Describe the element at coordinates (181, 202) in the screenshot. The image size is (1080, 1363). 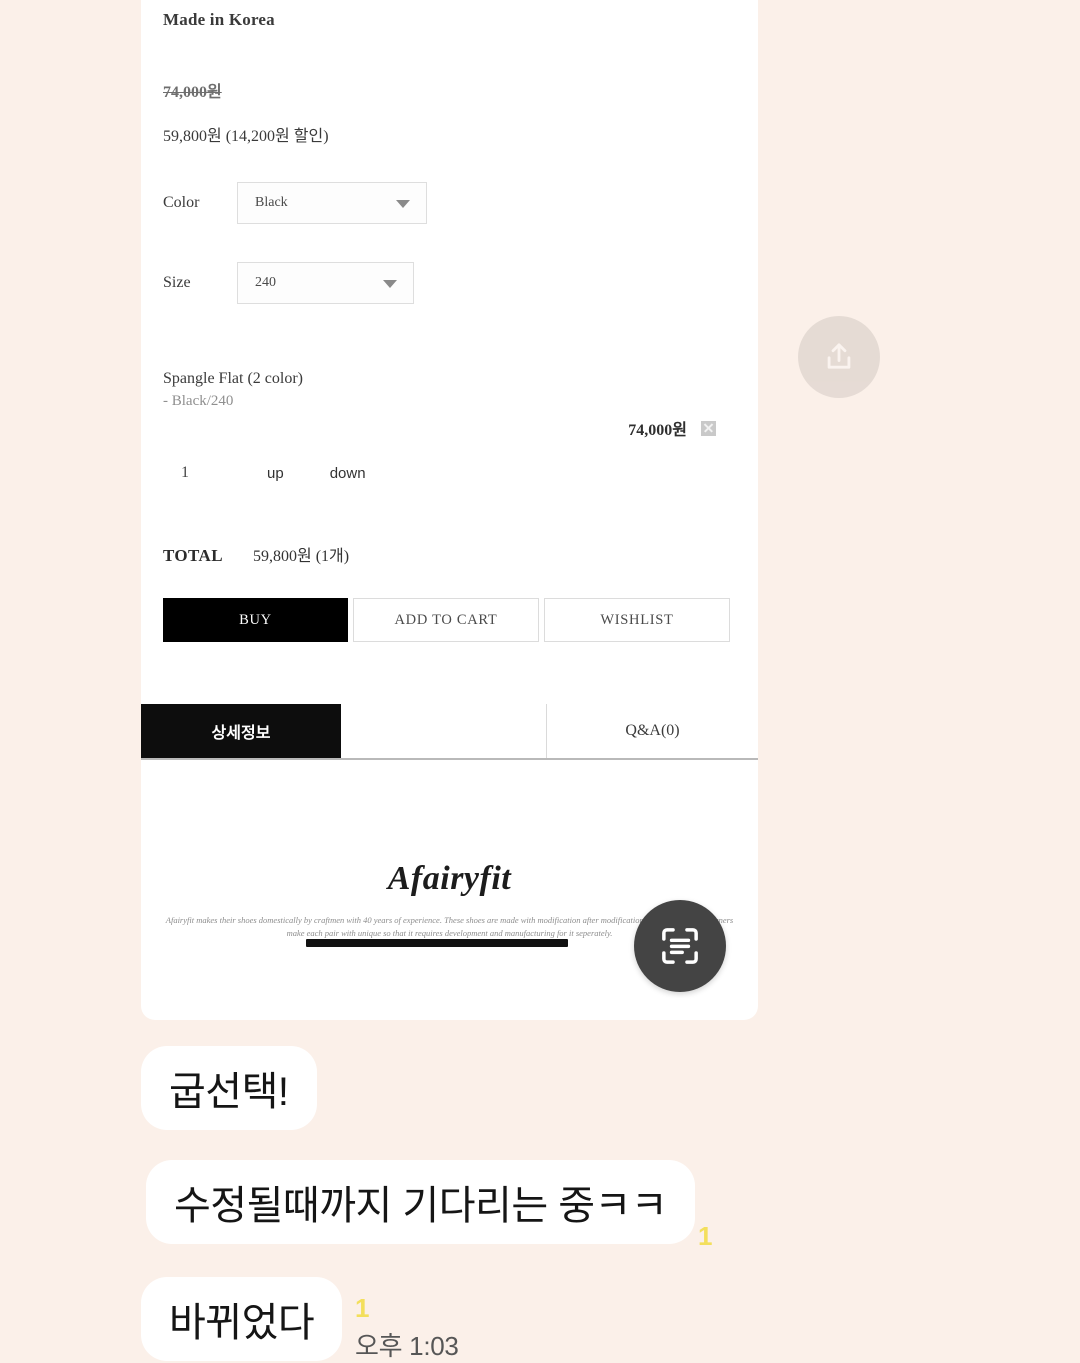
I see `color-label: Color` at that location.